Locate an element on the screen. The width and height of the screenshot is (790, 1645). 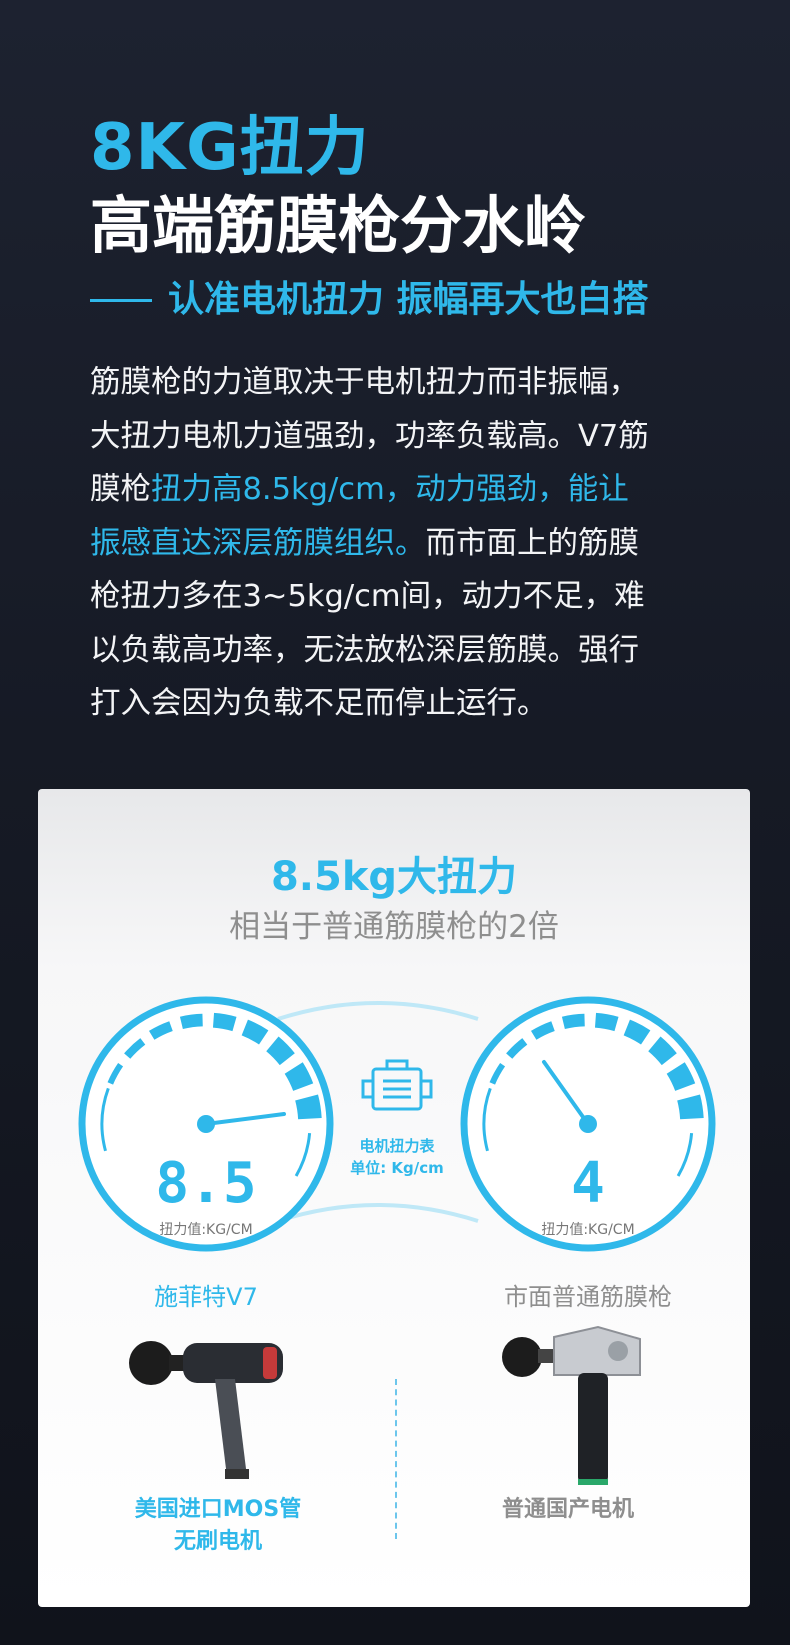
gauge-left: 8.5 扭力值:KG/CM is located at coordinates (206, 1124).